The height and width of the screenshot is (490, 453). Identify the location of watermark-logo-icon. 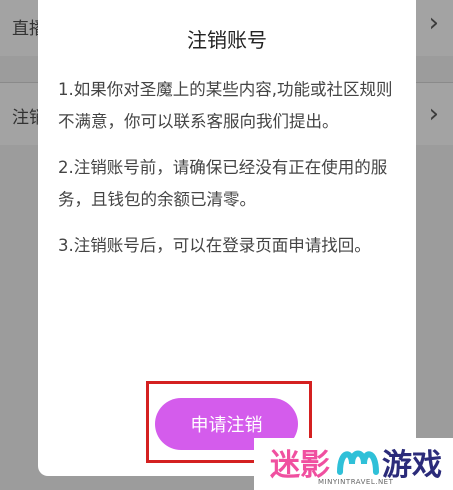
(358, 462).